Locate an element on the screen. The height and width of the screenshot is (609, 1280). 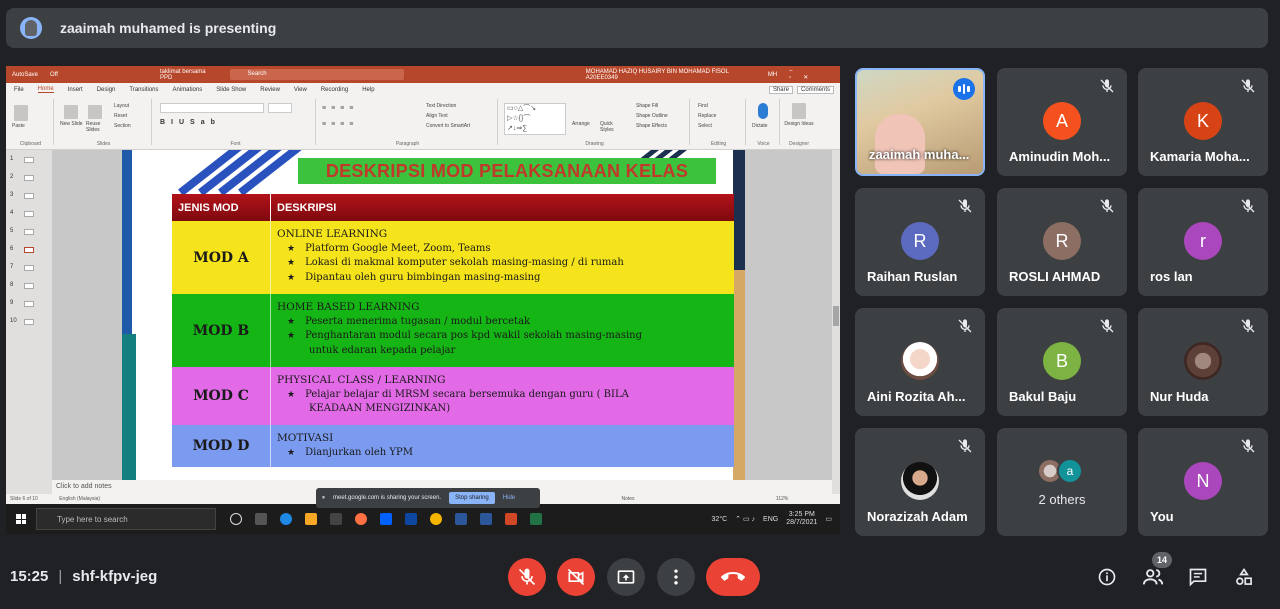
participant-name: ros lan is located at coordinates (1171, 276).